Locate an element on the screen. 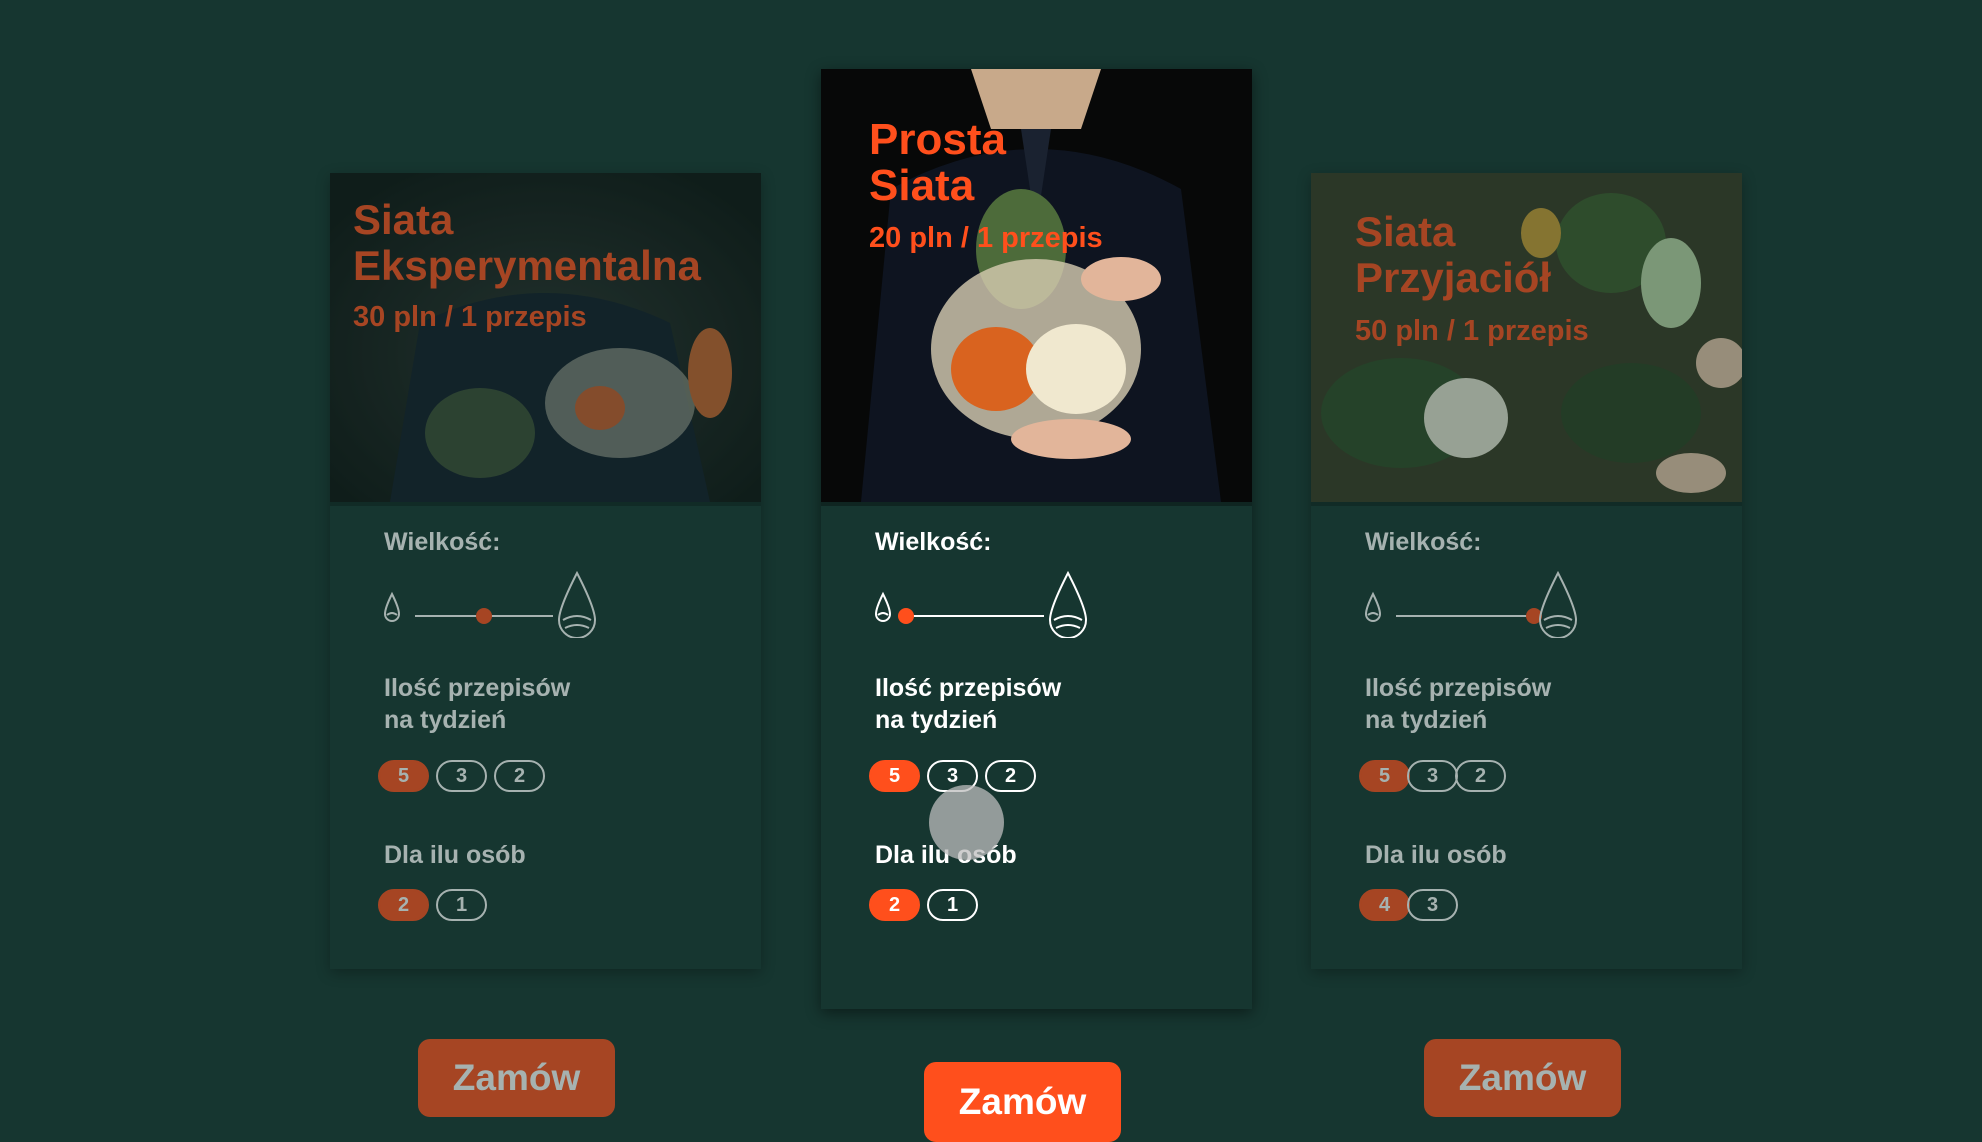  plan-price: 30 pln / 1 przepis is located at coordinates (470, 317).